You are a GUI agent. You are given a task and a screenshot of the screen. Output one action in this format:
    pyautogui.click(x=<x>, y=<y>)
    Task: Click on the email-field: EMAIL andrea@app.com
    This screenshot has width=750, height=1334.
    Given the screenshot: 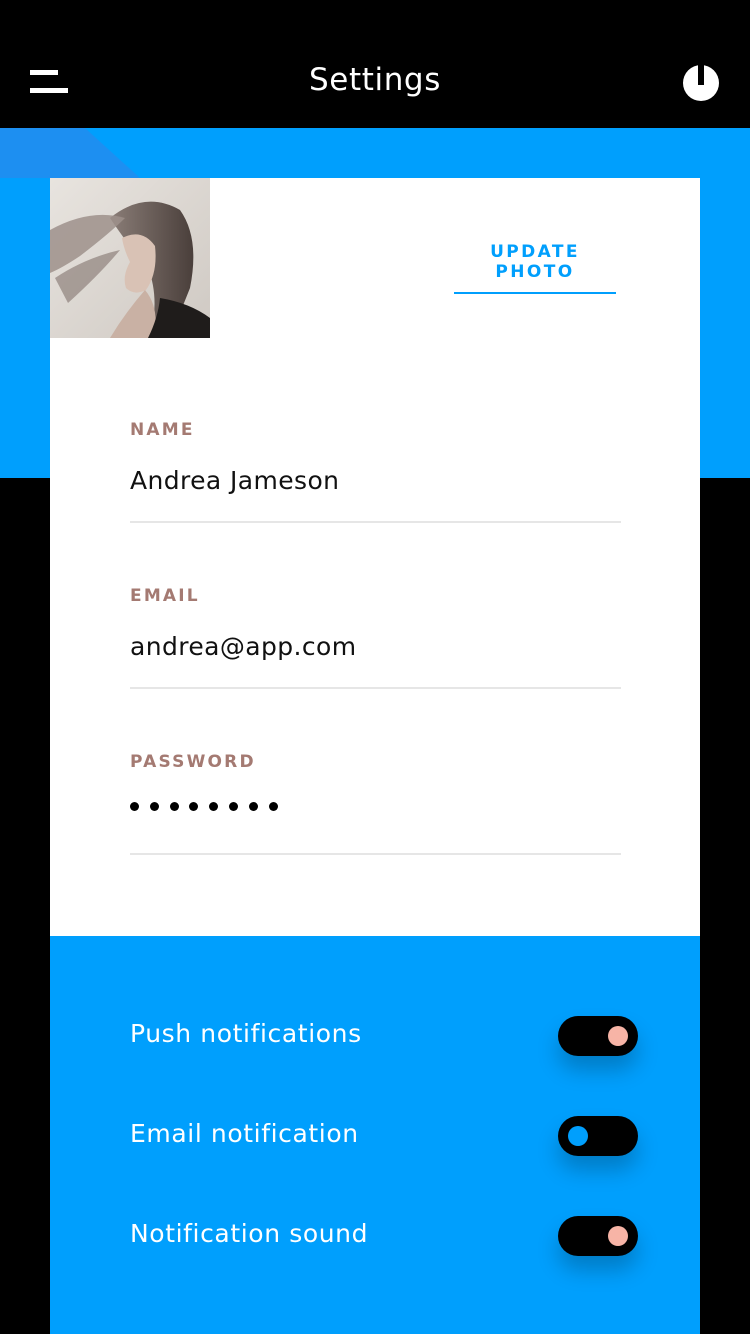 What is the action you would take?
    pyautogui.click(x=375, y=637)
    